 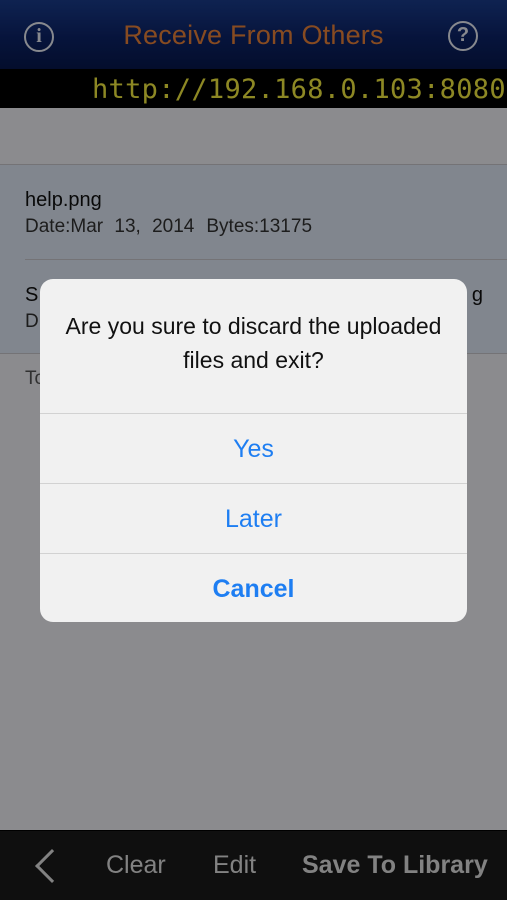 I want to click on yes-button: Yes, so click(x=253, y=448).